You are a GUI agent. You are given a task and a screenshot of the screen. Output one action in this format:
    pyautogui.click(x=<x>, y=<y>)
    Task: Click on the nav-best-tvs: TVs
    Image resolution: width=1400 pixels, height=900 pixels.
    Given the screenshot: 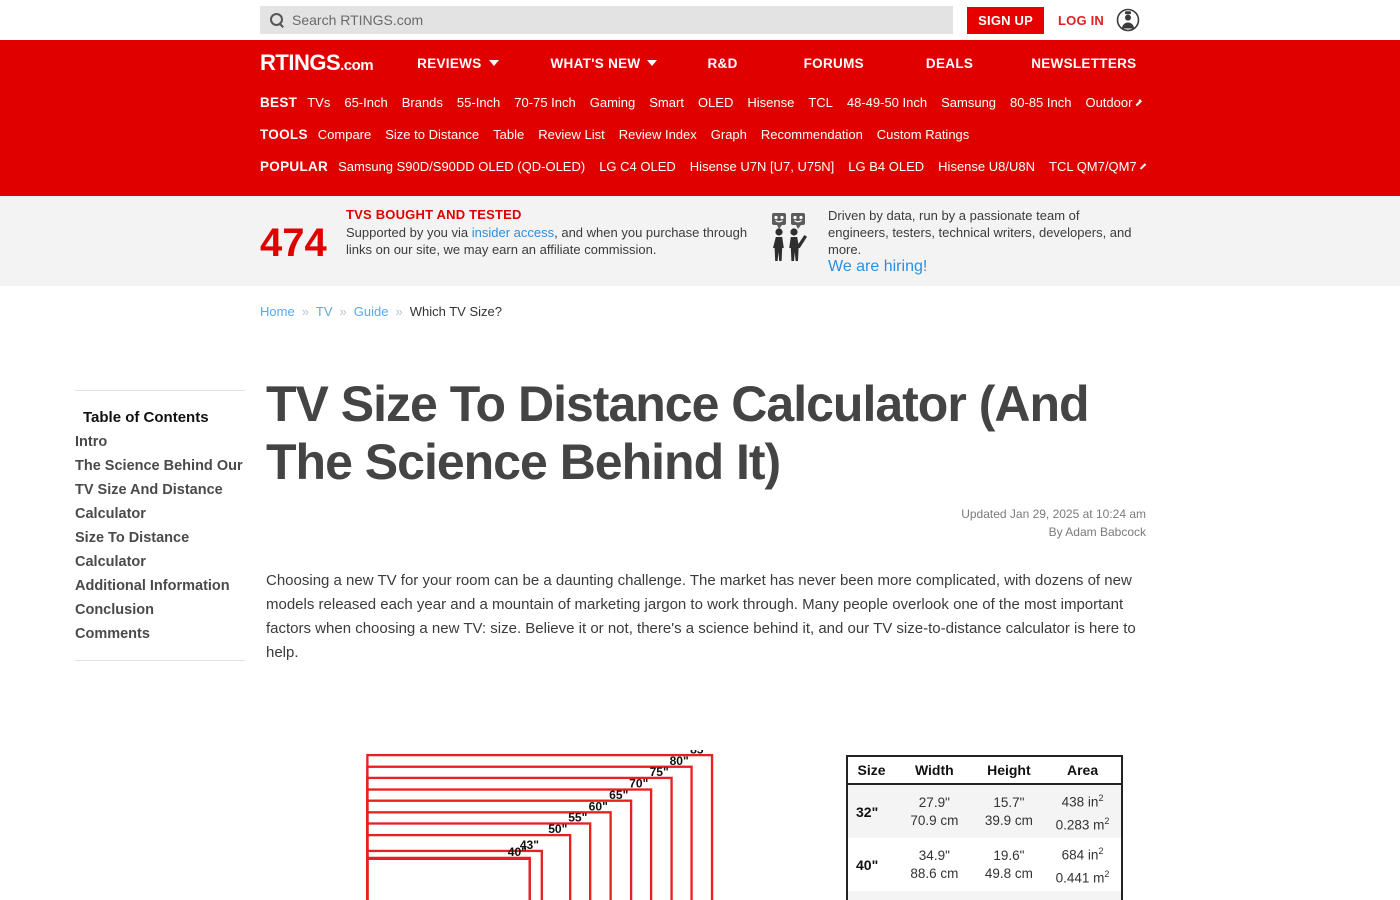 What is the action you would take?
    pyautogui.click(x=318, y=102)
    